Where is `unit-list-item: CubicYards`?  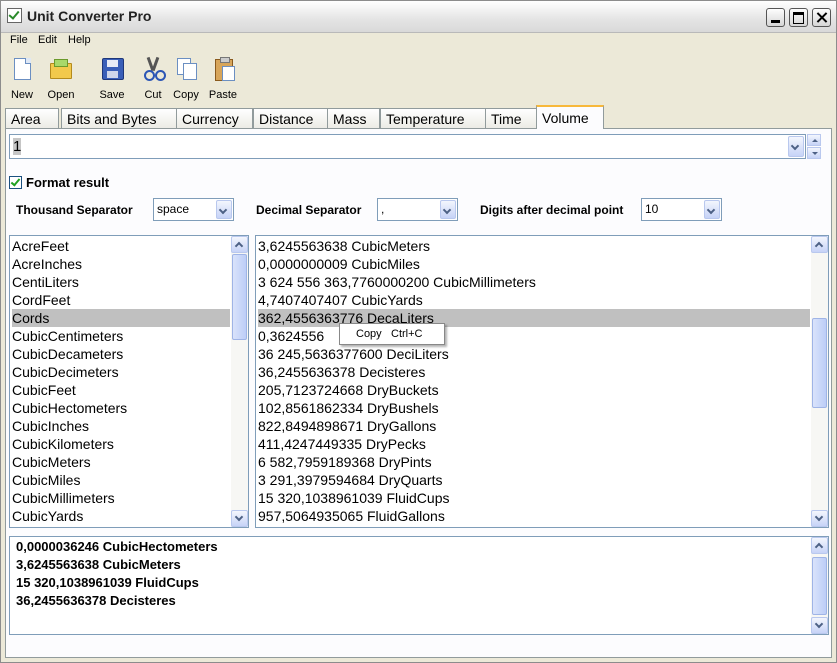 unit-list-item: CubicYards is located at coordinates (121, 516).